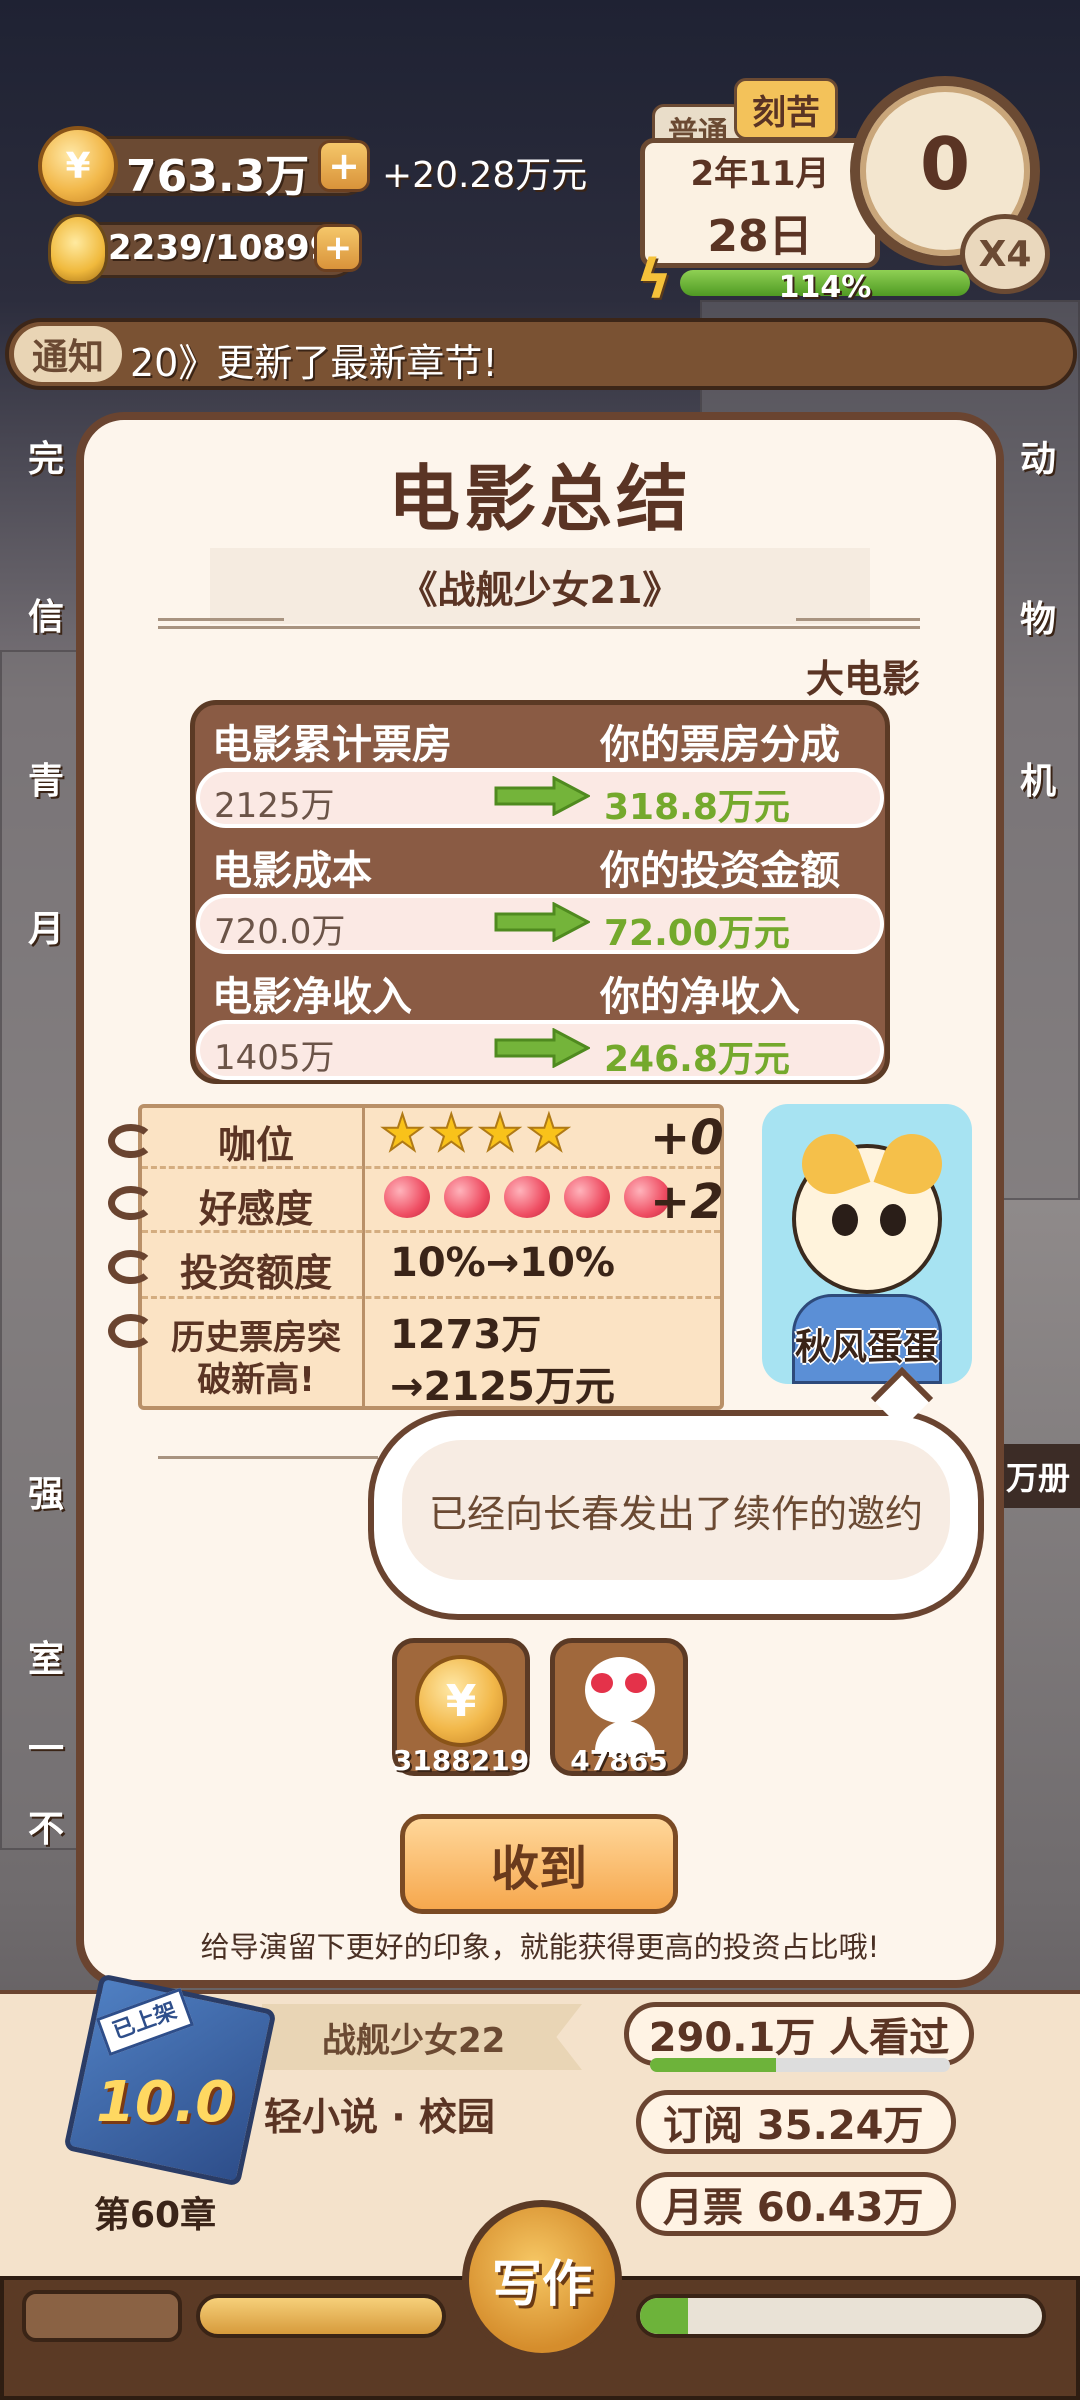 The image size is (1080, 2400). Describe the element at coordinates (78, 249) in the screenshot. I see `lightbulb-icon` at that location.